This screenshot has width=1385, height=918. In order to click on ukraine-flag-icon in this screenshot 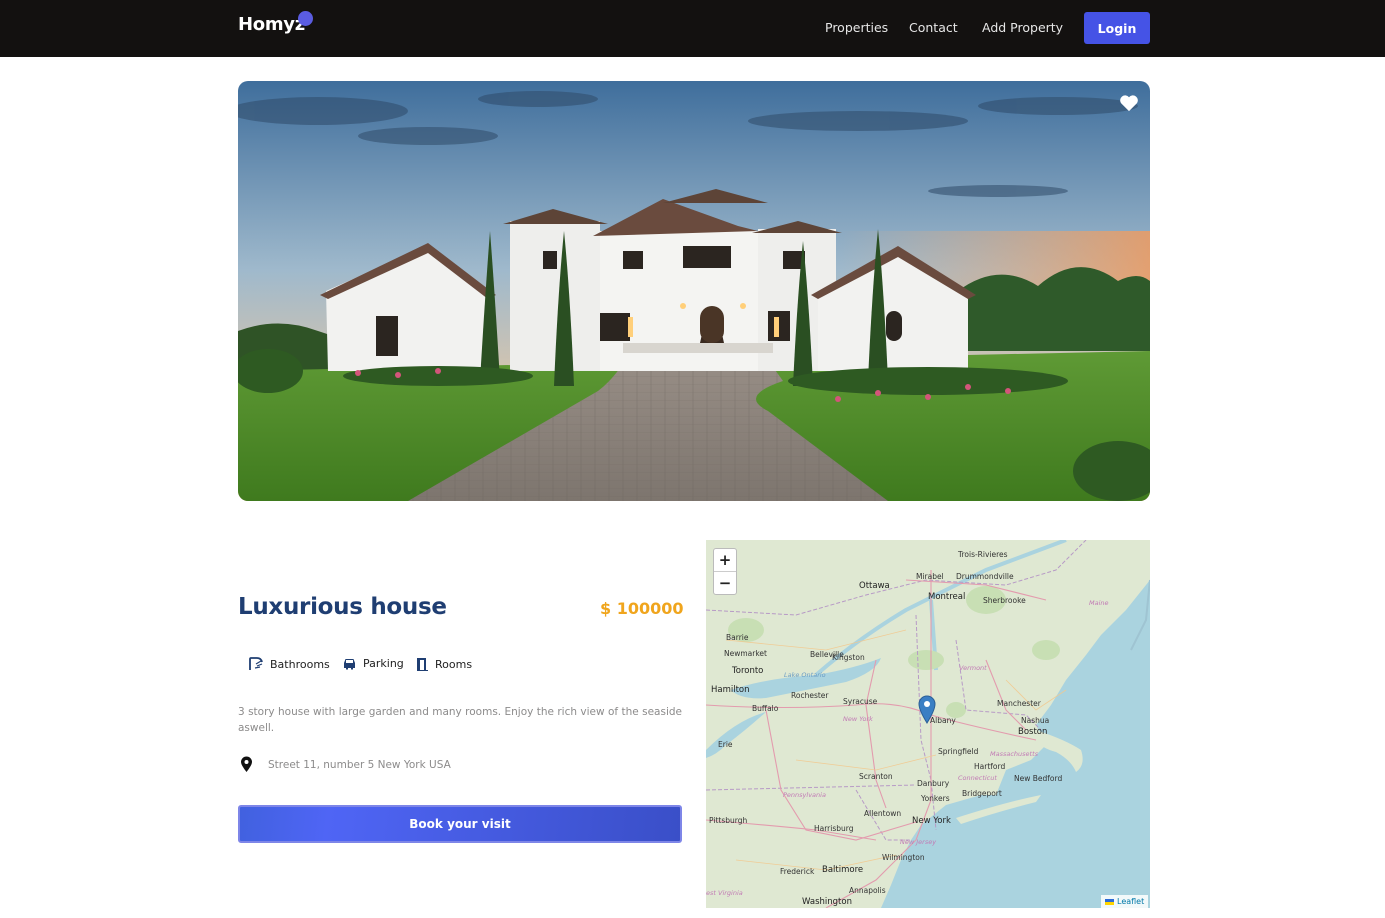, I will do `click(1109, 901)`.